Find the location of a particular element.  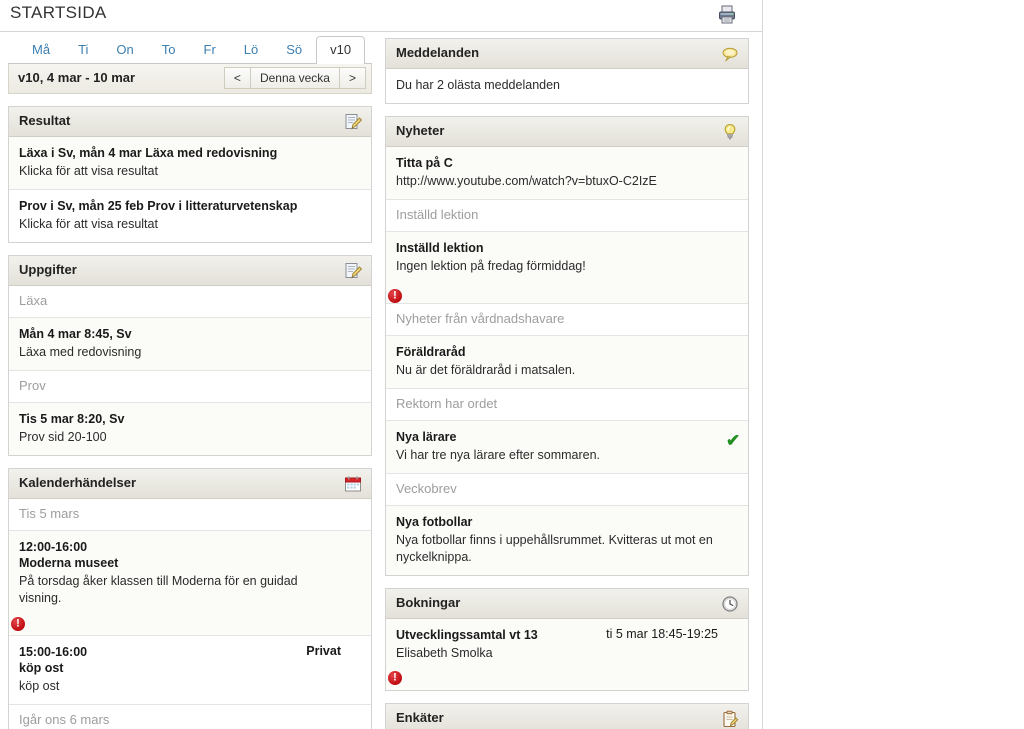

clock-icon is located at coordinates (730, 604).